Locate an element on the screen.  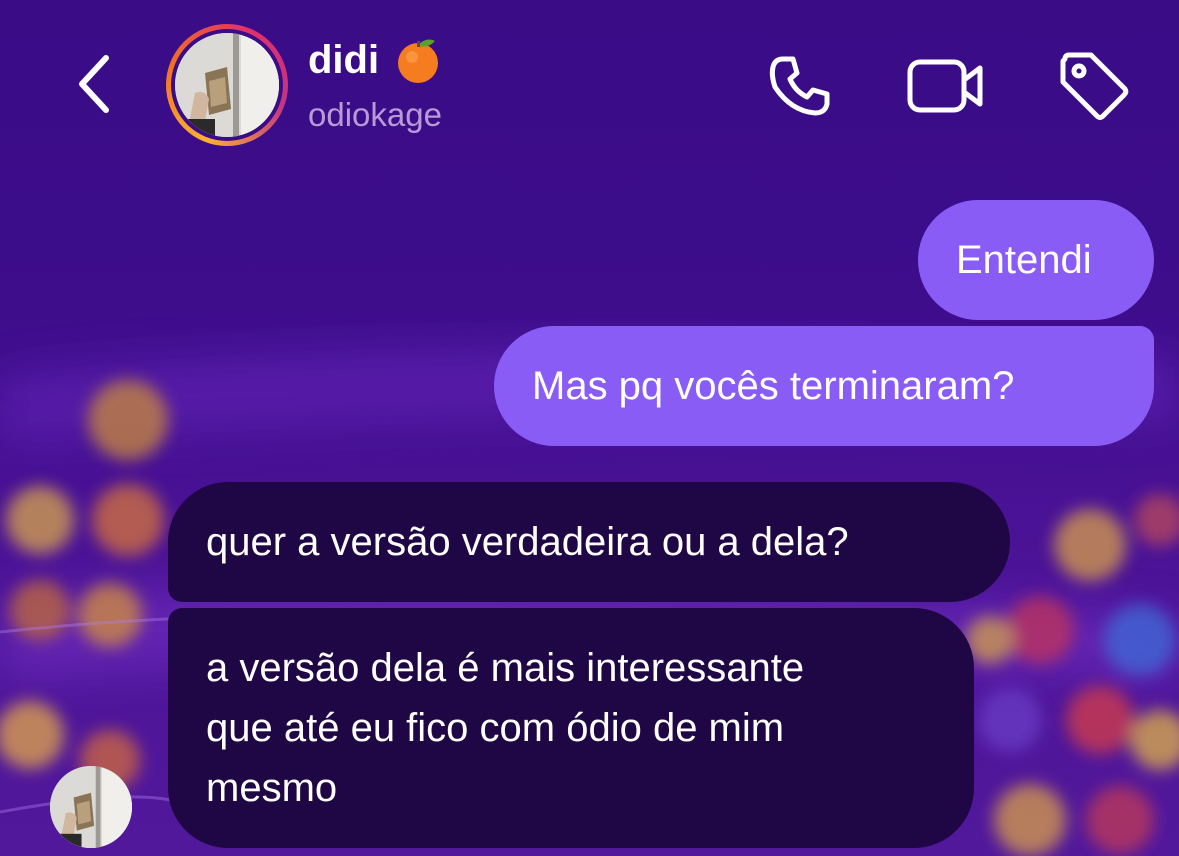
message-bubble-received: quer a versão verdadeira ou a dela? is located at coordinates (589, 542).